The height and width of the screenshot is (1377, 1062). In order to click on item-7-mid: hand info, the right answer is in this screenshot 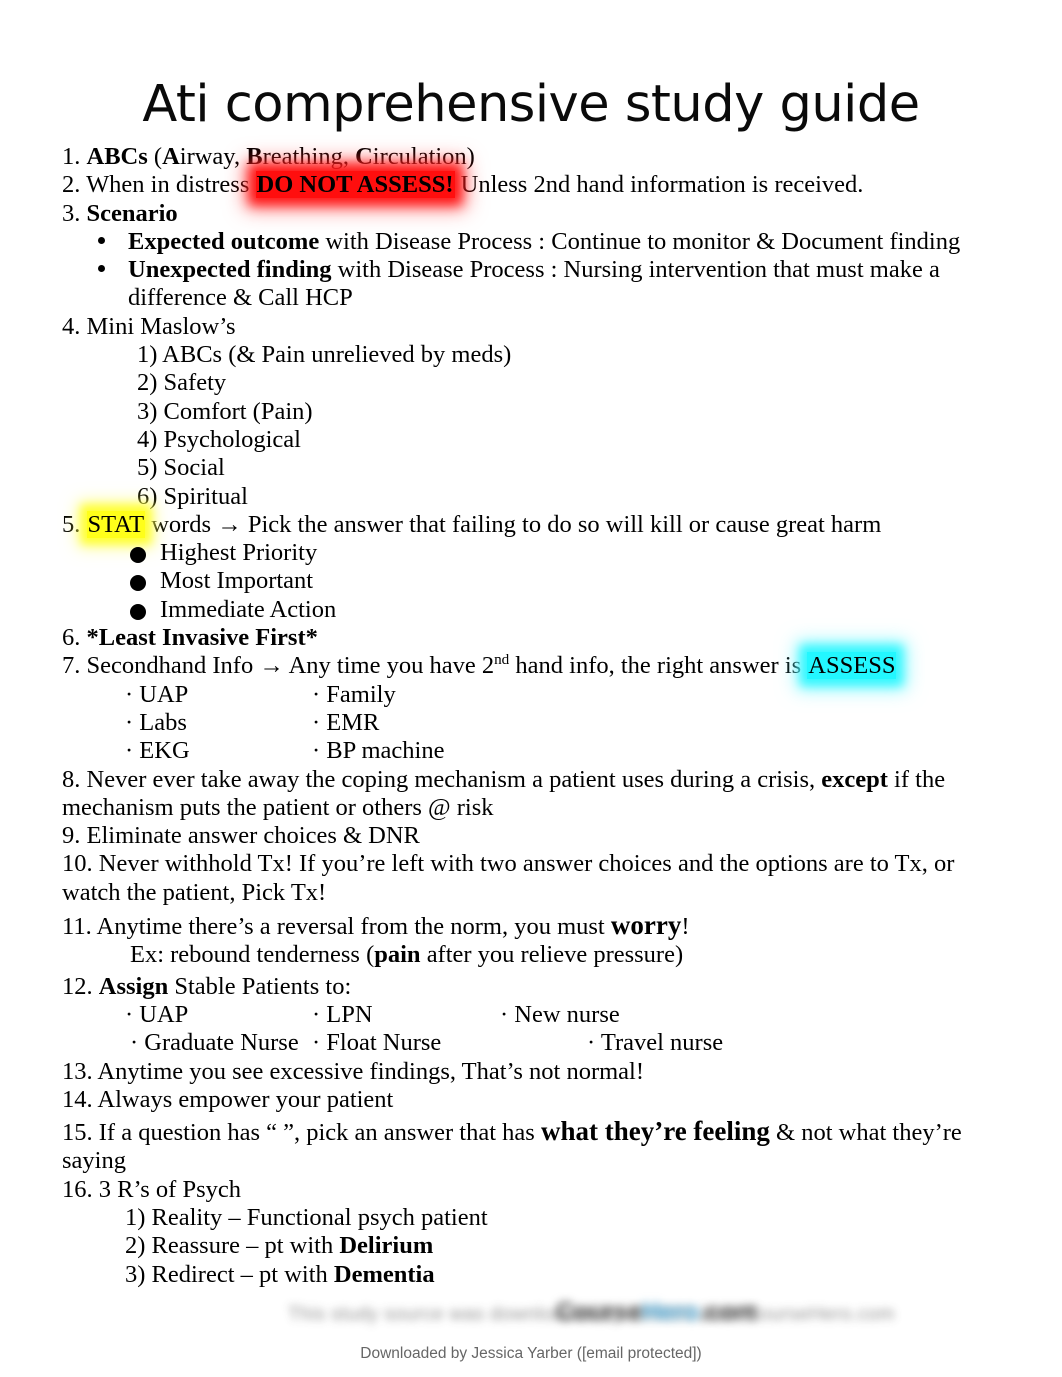, I will do `click(658, 666)`.